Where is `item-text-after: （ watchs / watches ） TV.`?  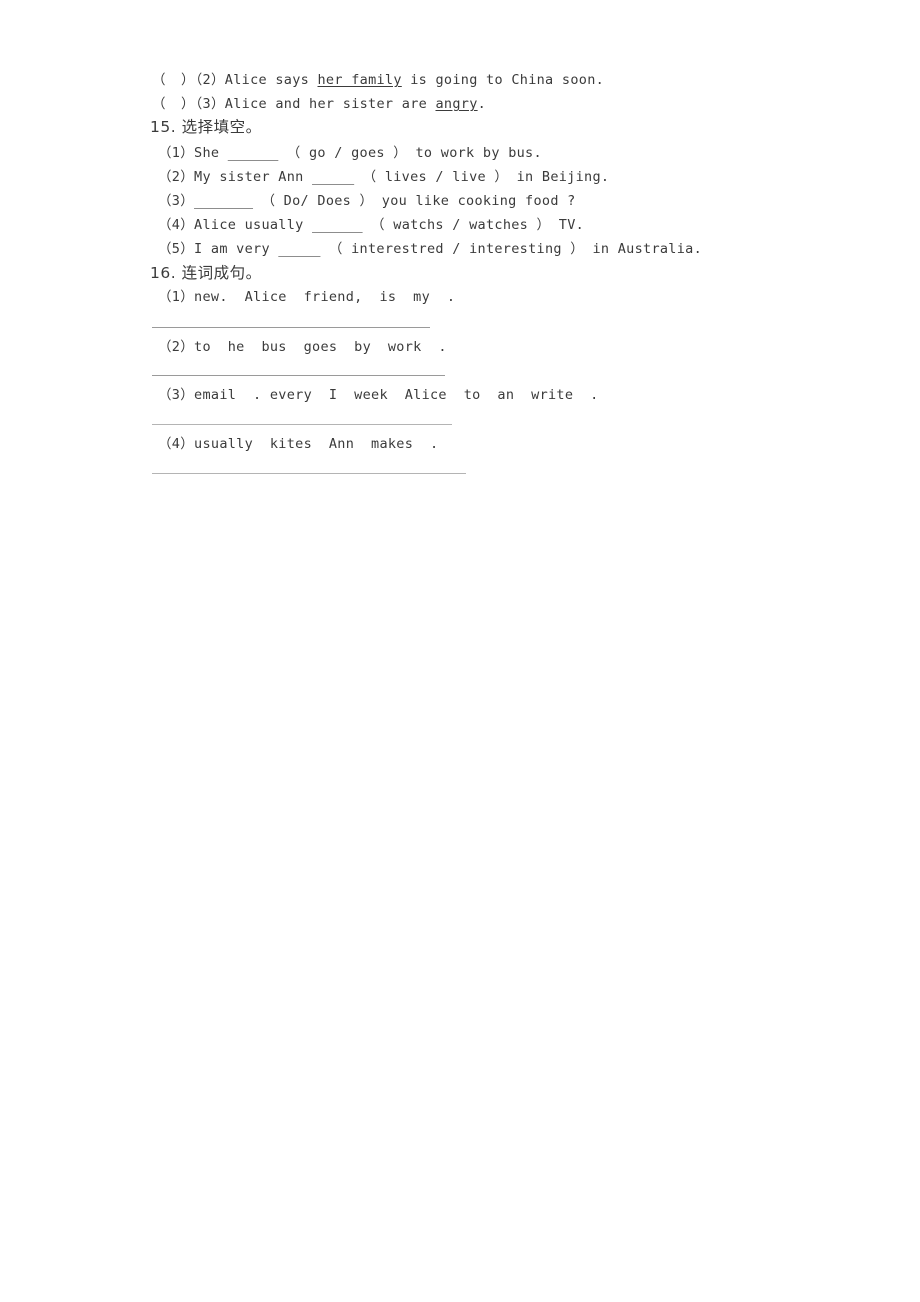
item-text-after: （ watchs / watches ） TV. is located at coordinates (473, 225).